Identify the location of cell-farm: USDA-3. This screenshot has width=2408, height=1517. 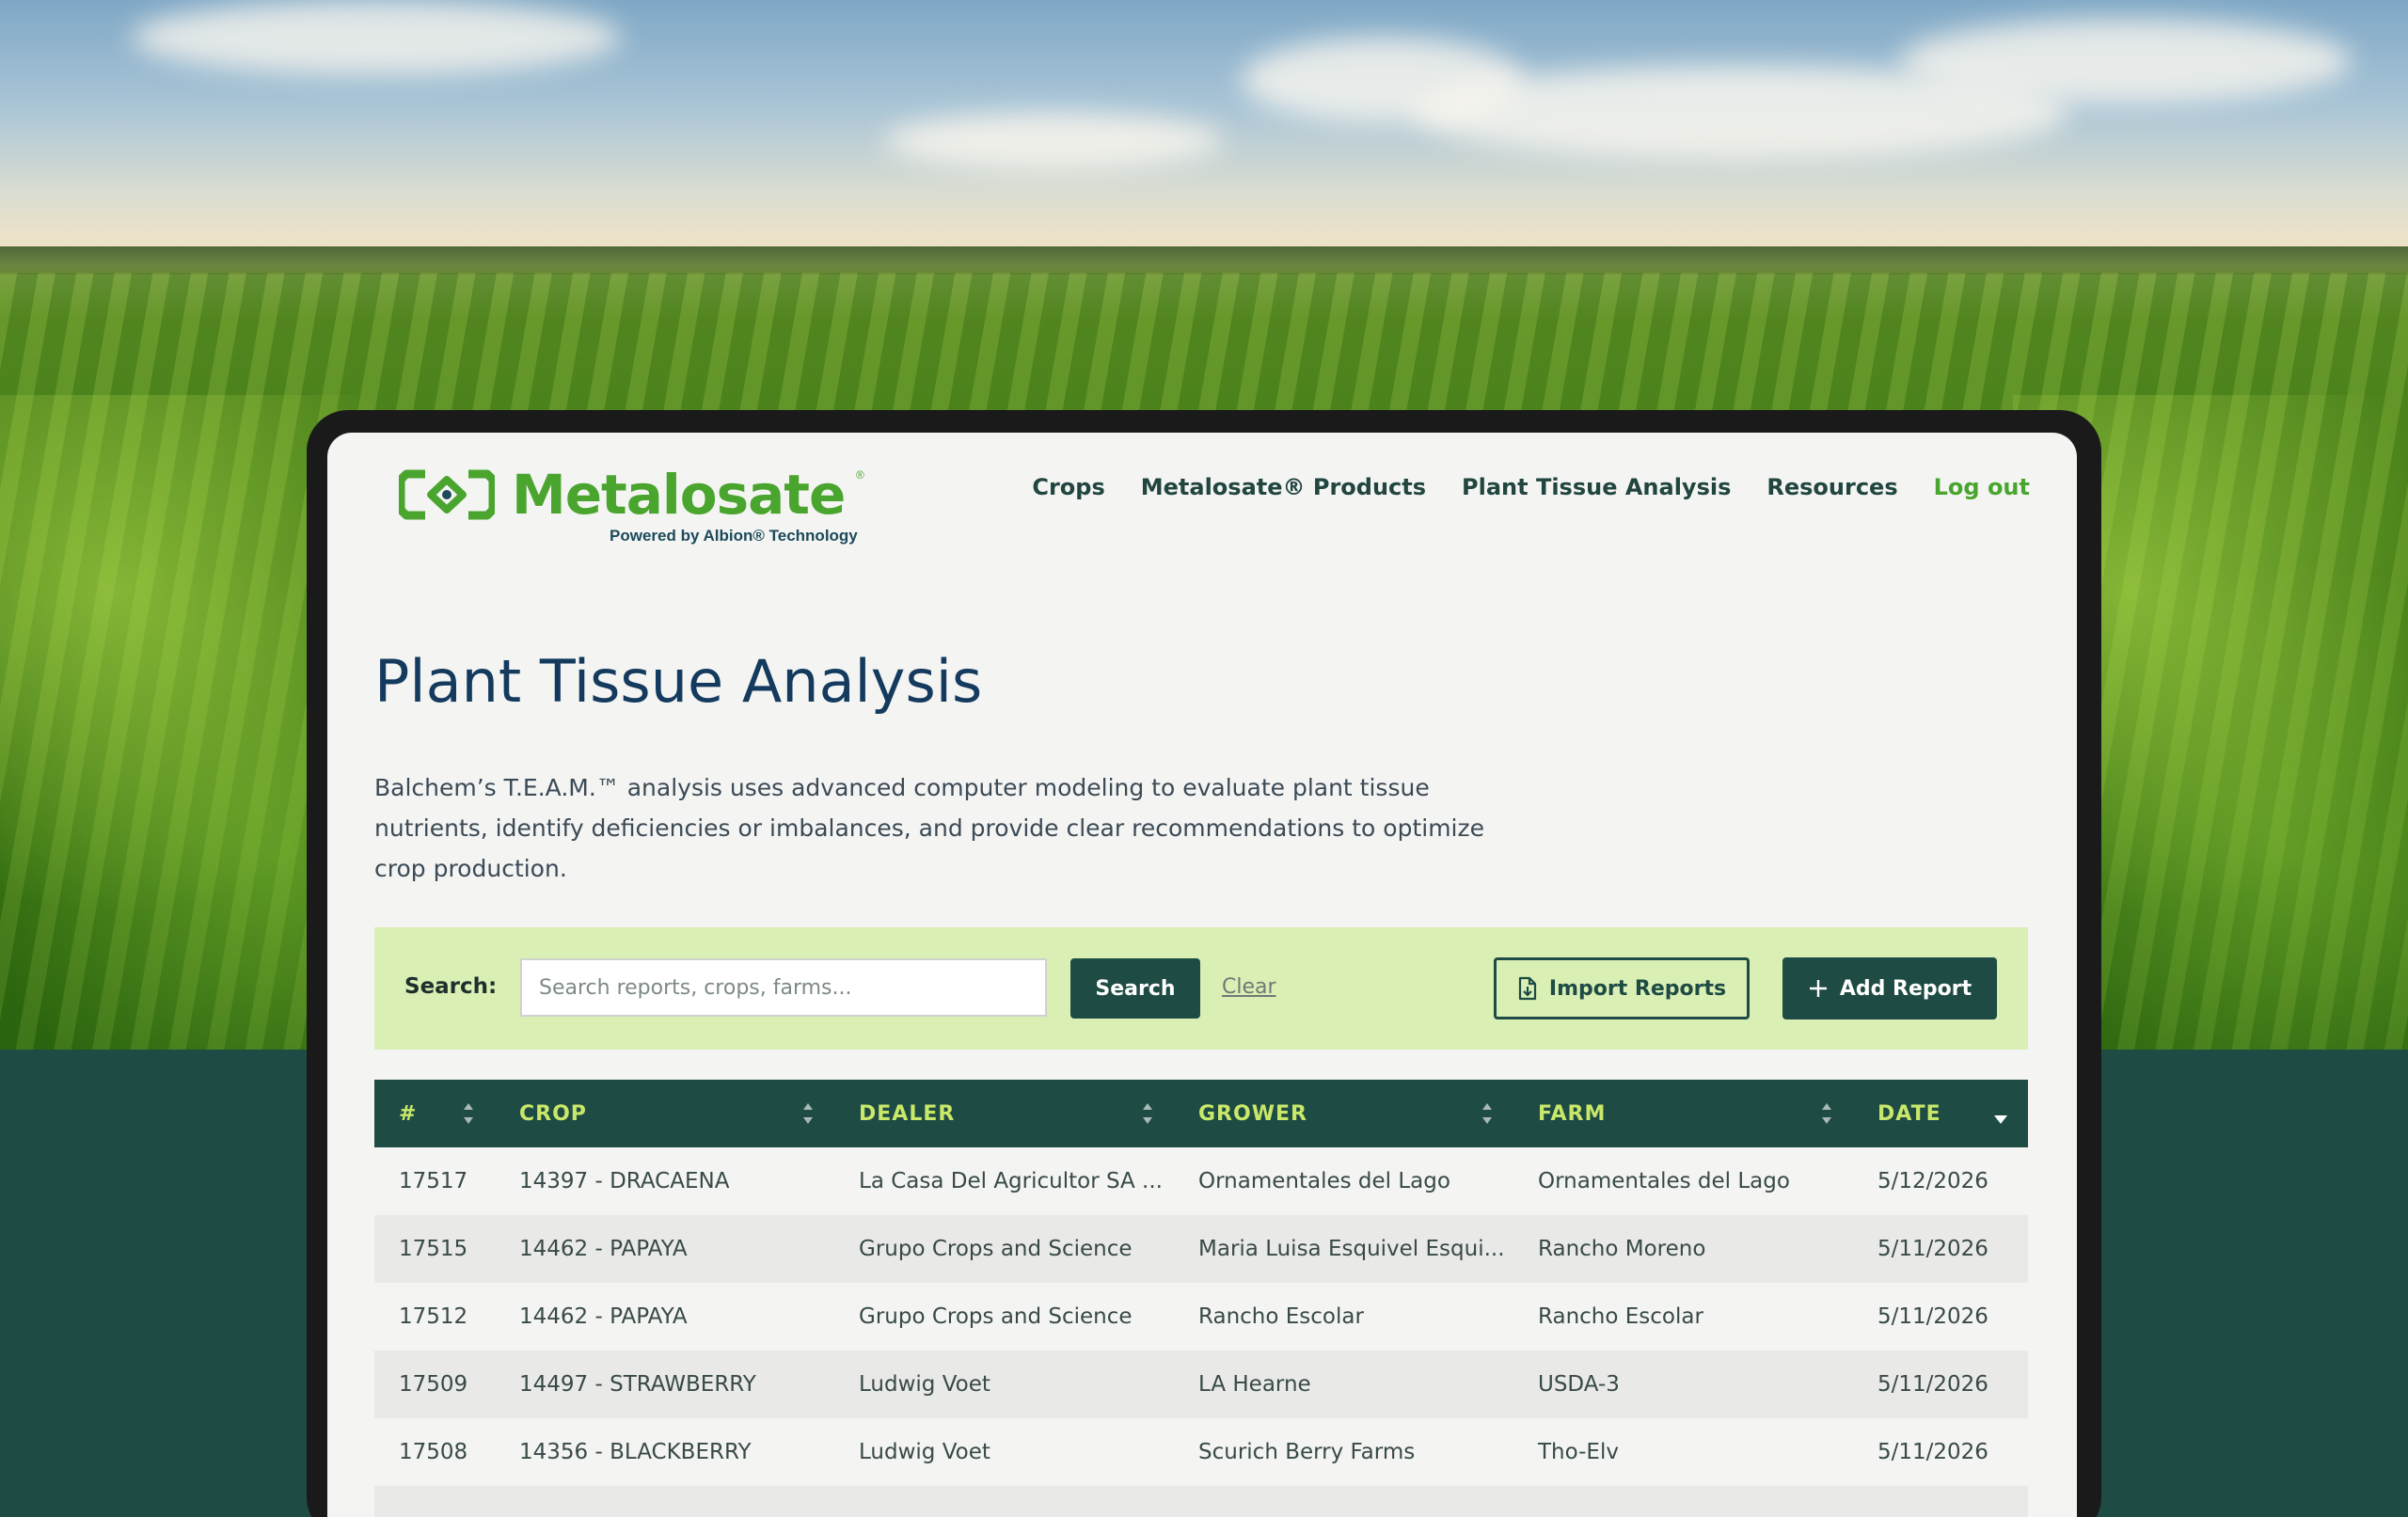
(1579, 1384).